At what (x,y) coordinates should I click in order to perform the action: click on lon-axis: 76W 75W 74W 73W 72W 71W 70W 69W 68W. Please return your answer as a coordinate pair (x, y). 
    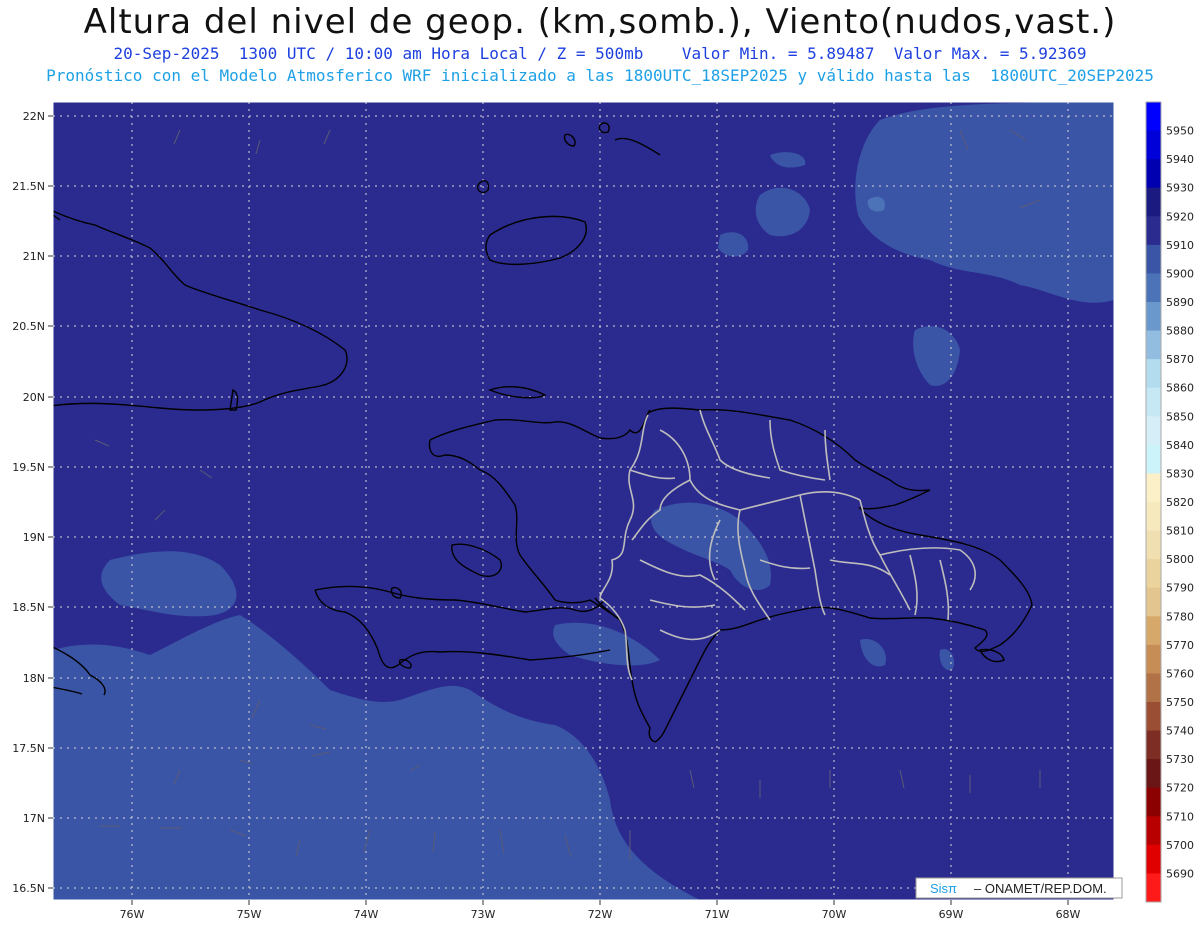
    Looking at the image, I should click on (600, 910).